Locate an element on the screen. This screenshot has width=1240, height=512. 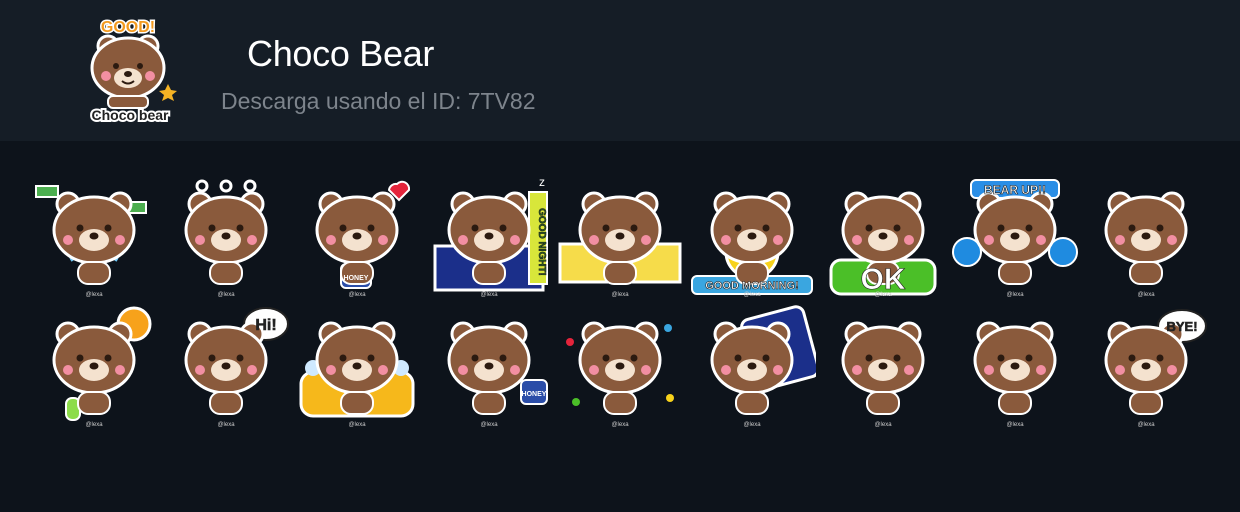
sticker-hi-greeting: Hi! @lexa is located at coordinates (226, 366).